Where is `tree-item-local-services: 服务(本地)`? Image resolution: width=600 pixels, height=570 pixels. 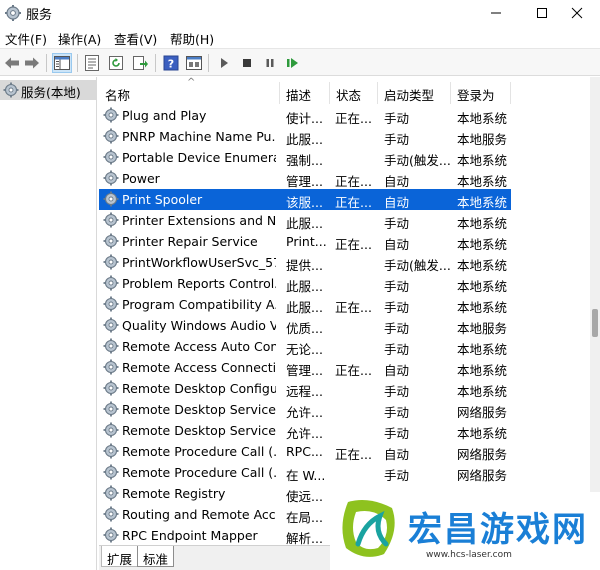 tree-item-local-services: 服务(本地) is located at coordinates (48, 90).